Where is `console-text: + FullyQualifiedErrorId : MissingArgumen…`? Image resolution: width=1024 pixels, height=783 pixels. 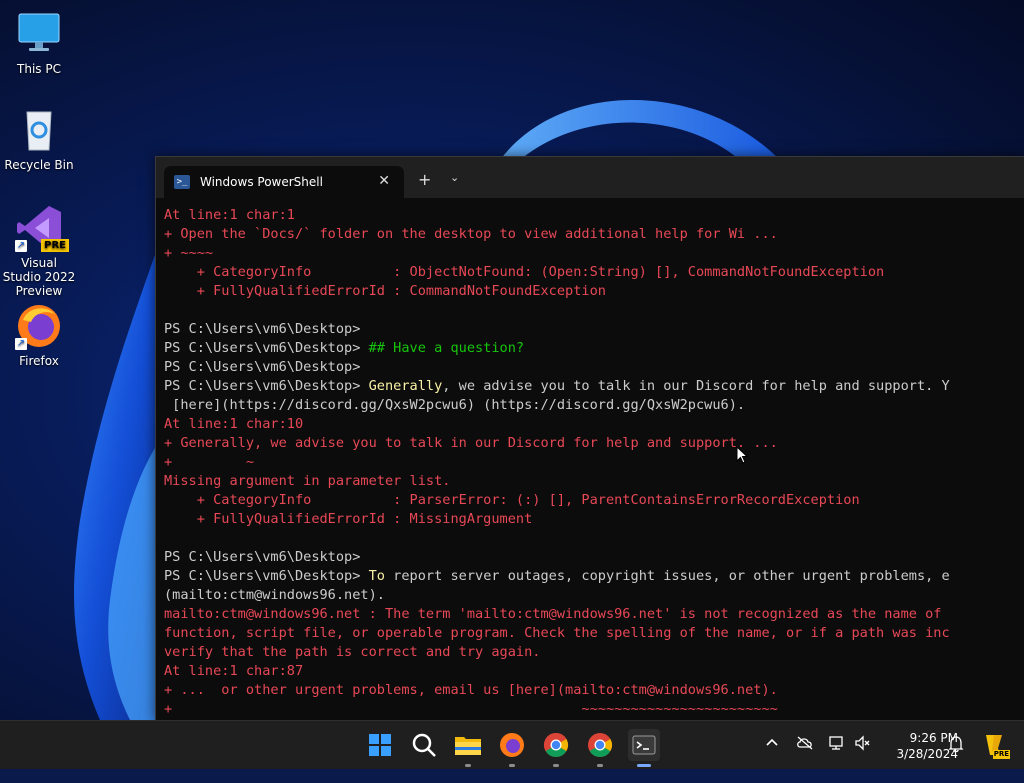 console-text: + FullyQualifiedErrorId : MissingArgumen… is located at coordinates (348, 519).